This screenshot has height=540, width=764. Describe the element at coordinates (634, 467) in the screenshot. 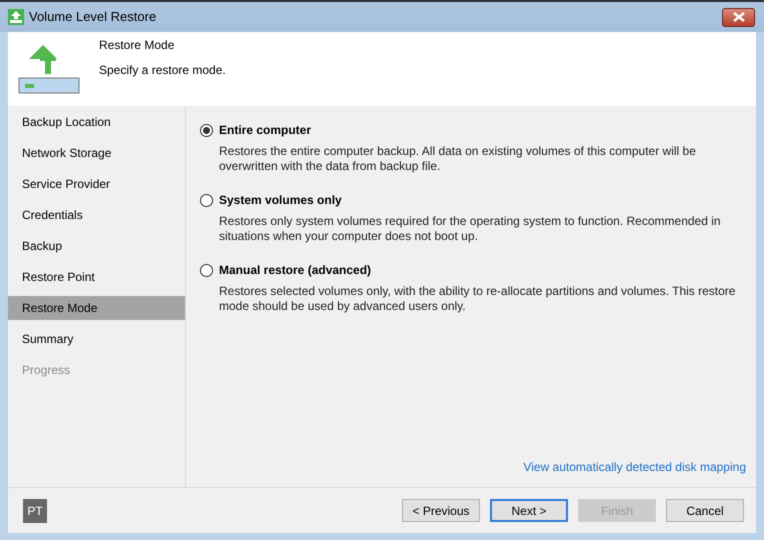

I see `disk-mapping-link: View automatically detected disk mapping` at that location.